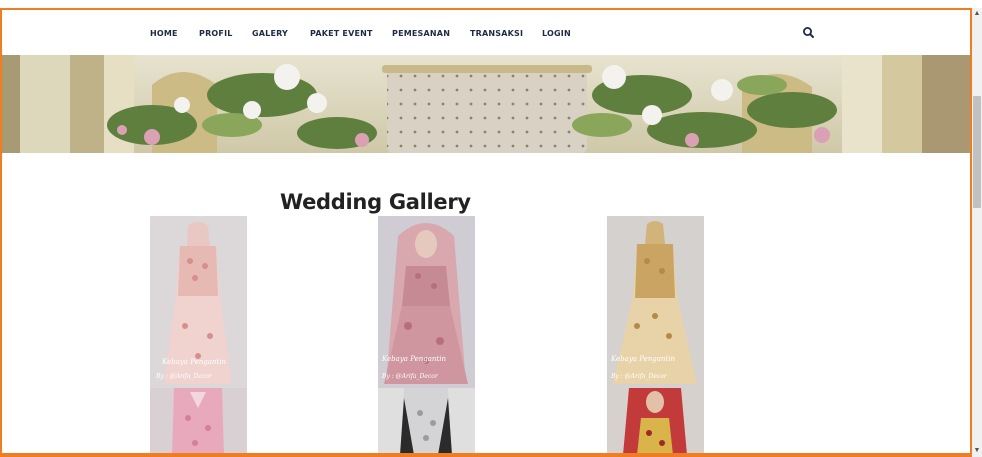 The width and height of the screenshot is (982, 457). What do you see at coordinates (184, 376) in the screenshot?
I see `photo-1-caption-author: By : @Arifa_Decor` at bounding box center [184, 376].